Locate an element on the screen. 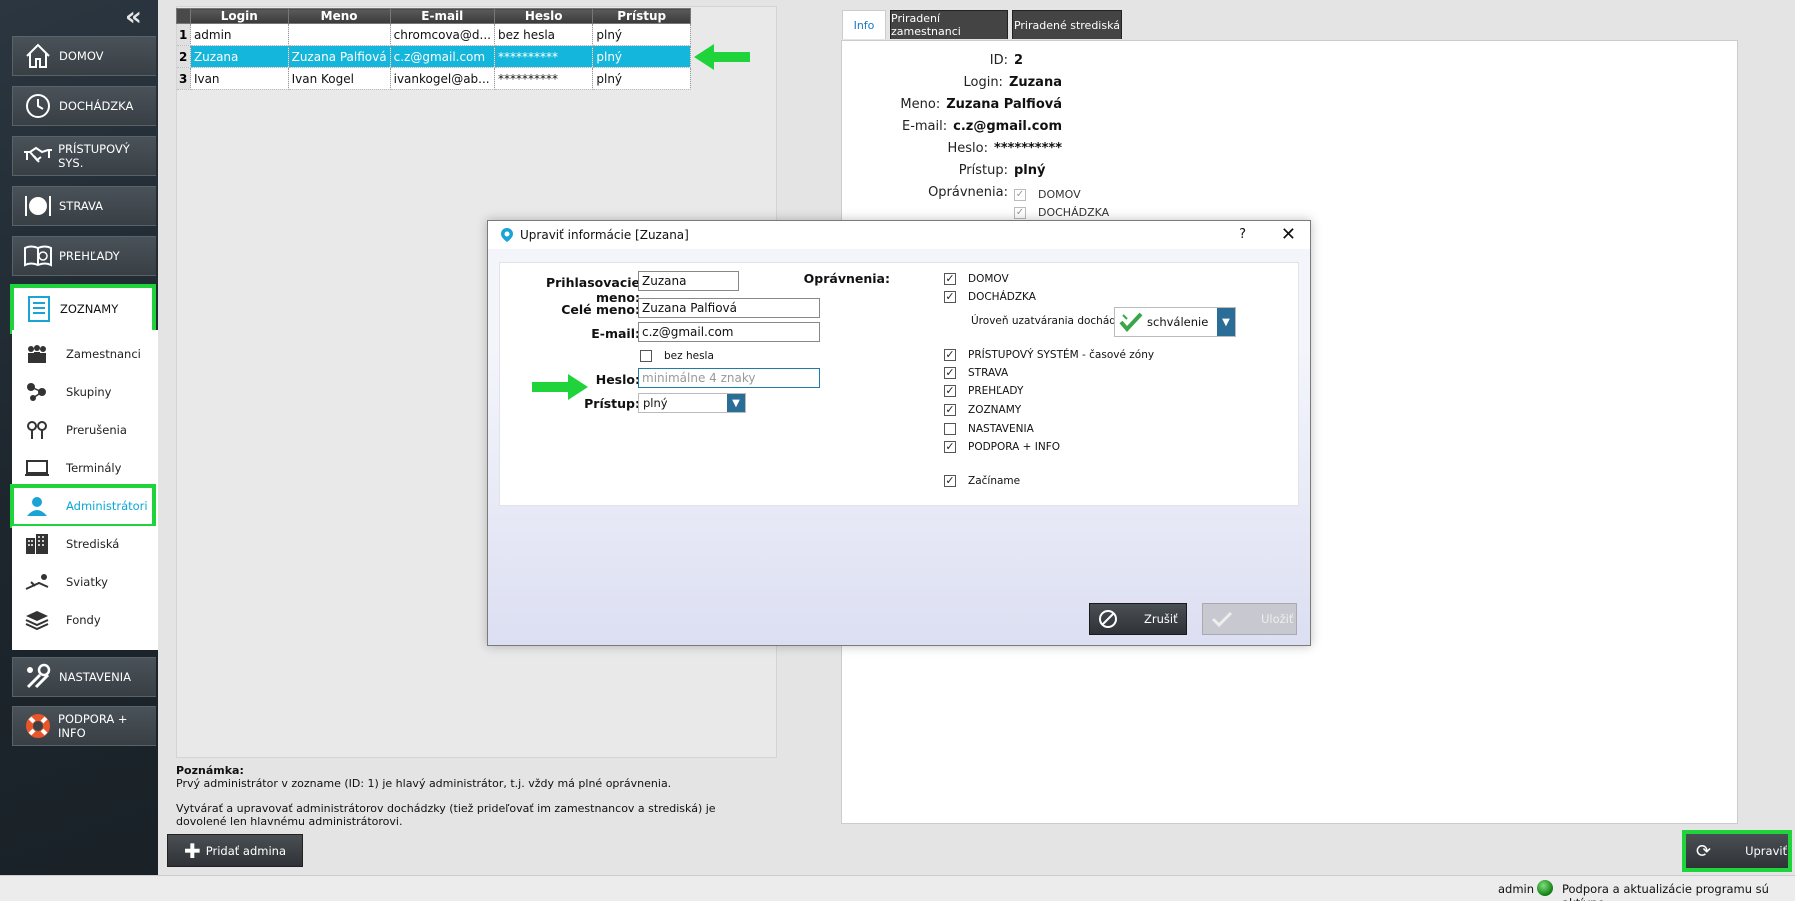 The height and width of the screenshot is (901, 1795). detail-heslo: Heslo: ********** is located at coordinates (952, 148).